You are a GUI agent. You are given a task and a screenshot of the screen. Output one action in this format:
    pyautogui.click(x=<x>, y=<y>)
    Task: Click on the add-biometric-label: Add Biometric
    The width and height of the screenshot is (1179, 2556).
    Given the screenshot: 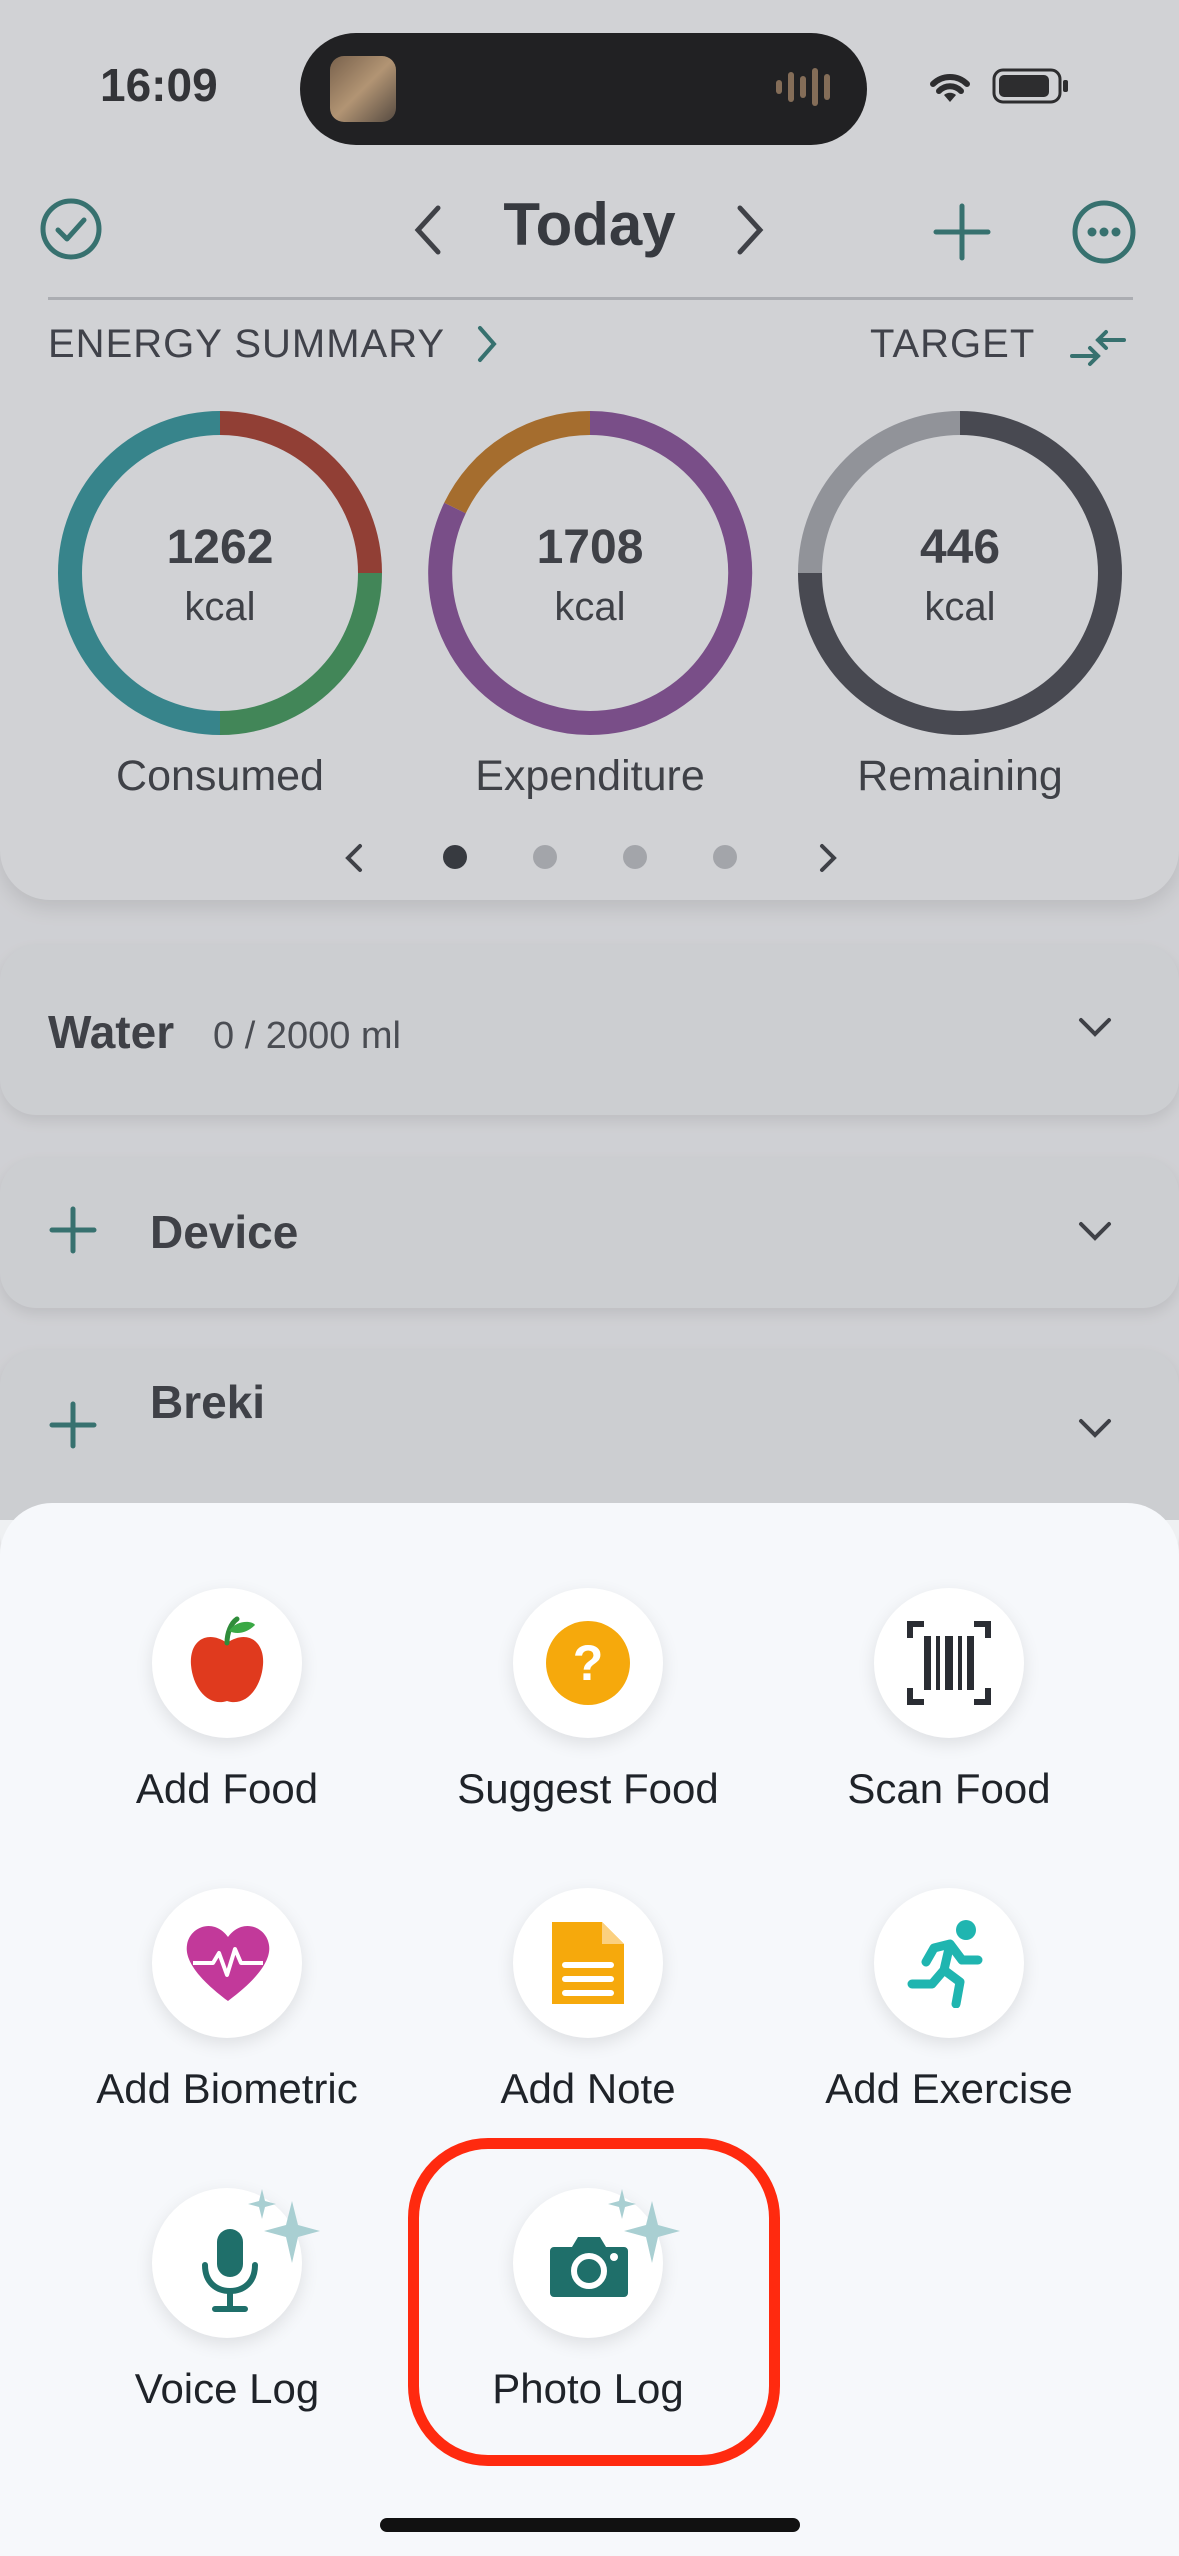 What is the action you would take?
    pyautogui.click(x=227, y=2089)
    